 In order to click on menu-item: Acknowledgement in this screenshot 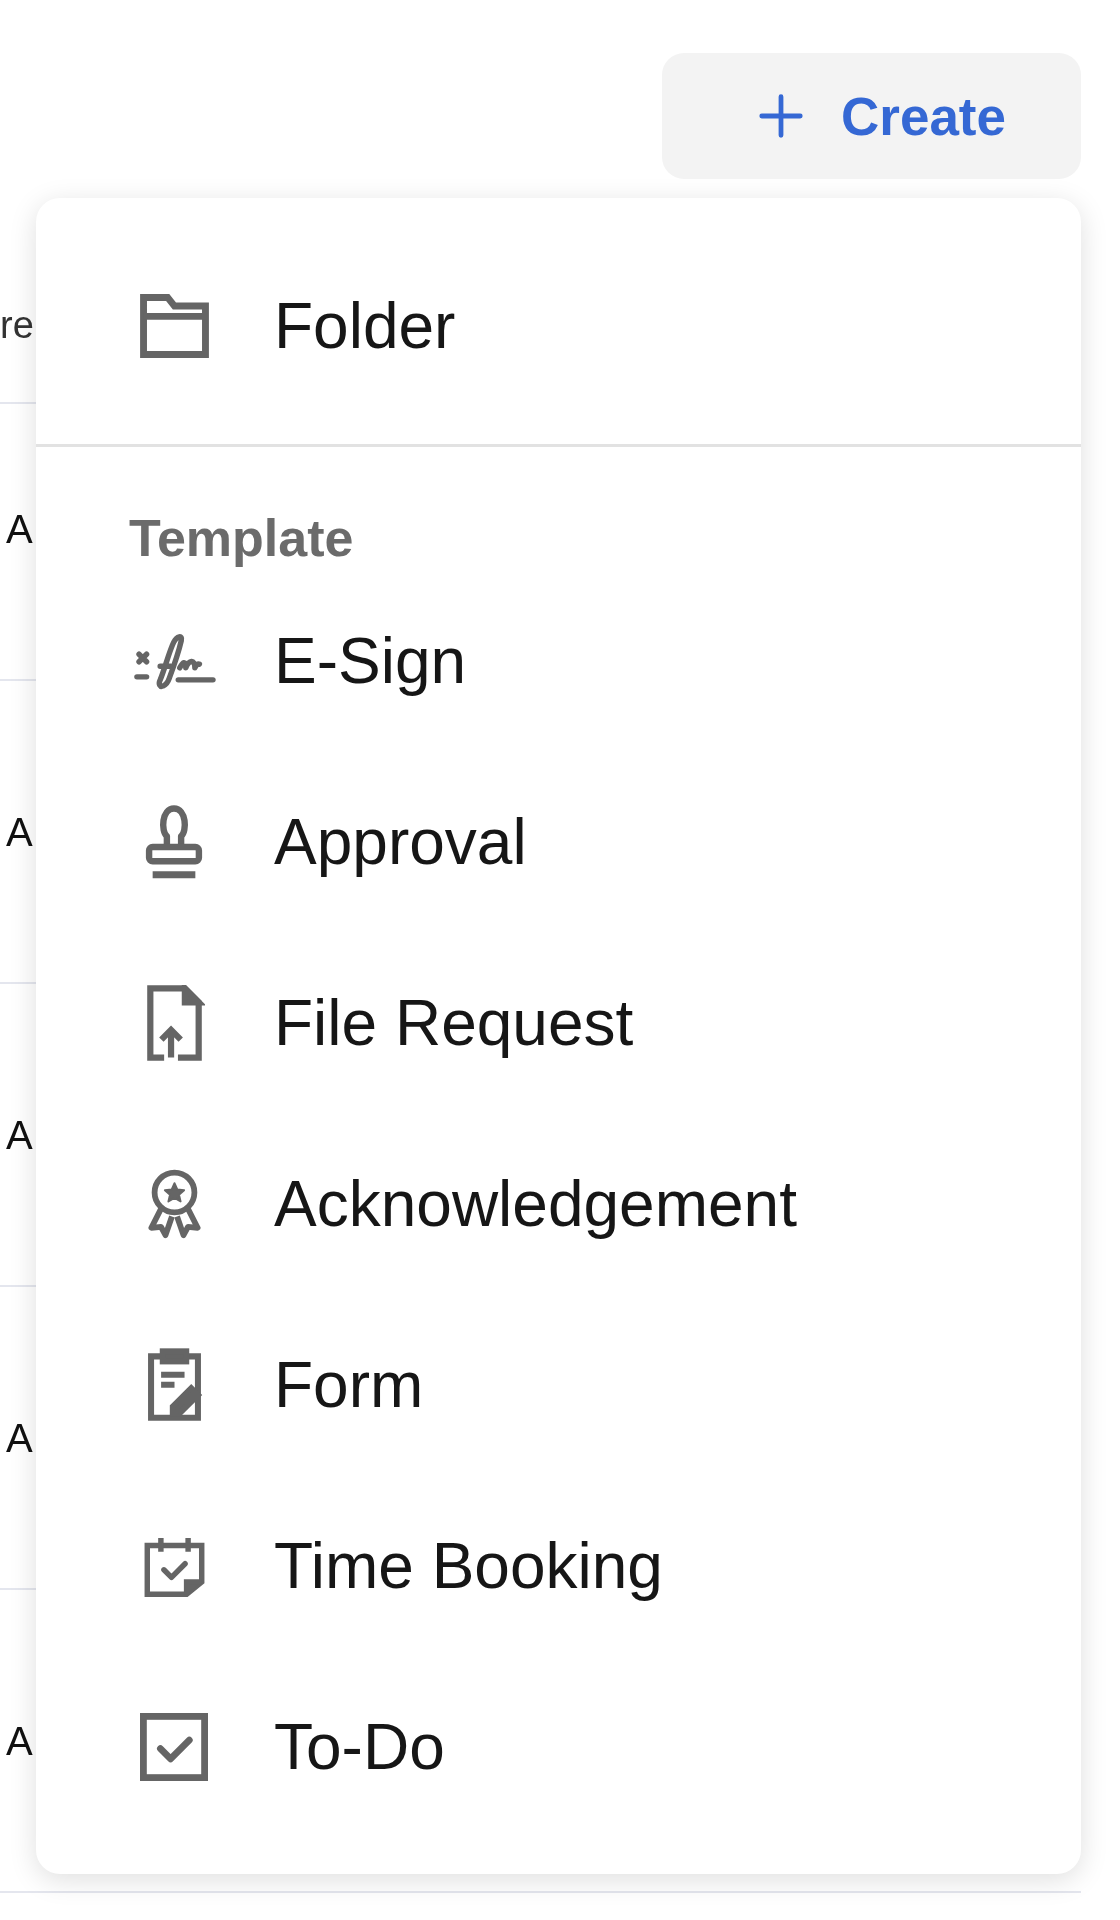, I will do `click(558, 1203)`.